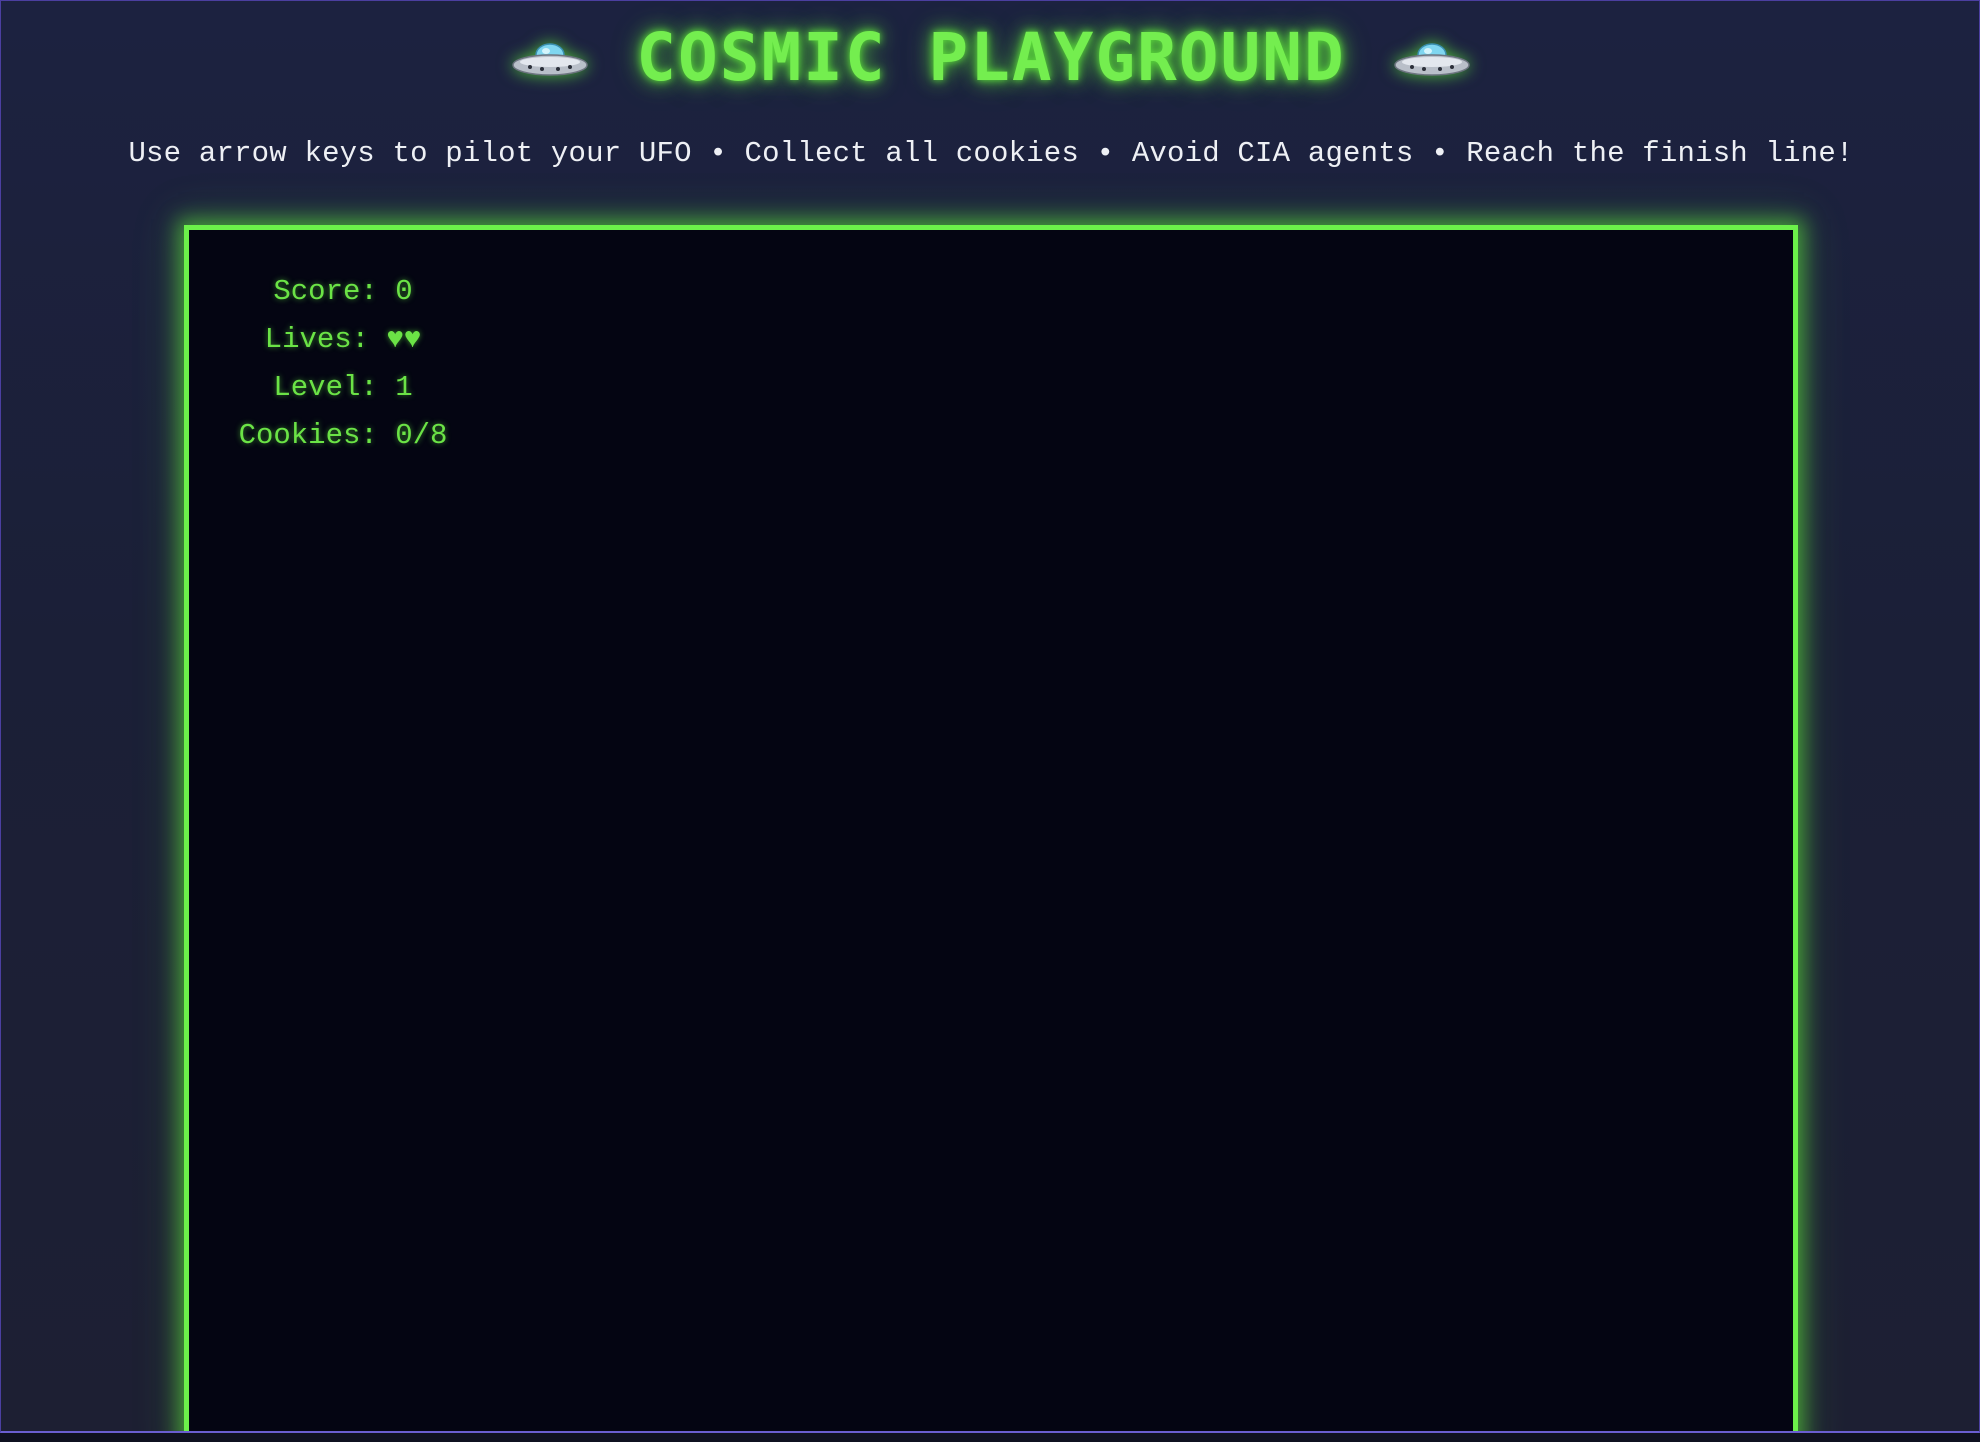  I want to click on hud-cookies: Cookies: 0/8, so click(343, 436).